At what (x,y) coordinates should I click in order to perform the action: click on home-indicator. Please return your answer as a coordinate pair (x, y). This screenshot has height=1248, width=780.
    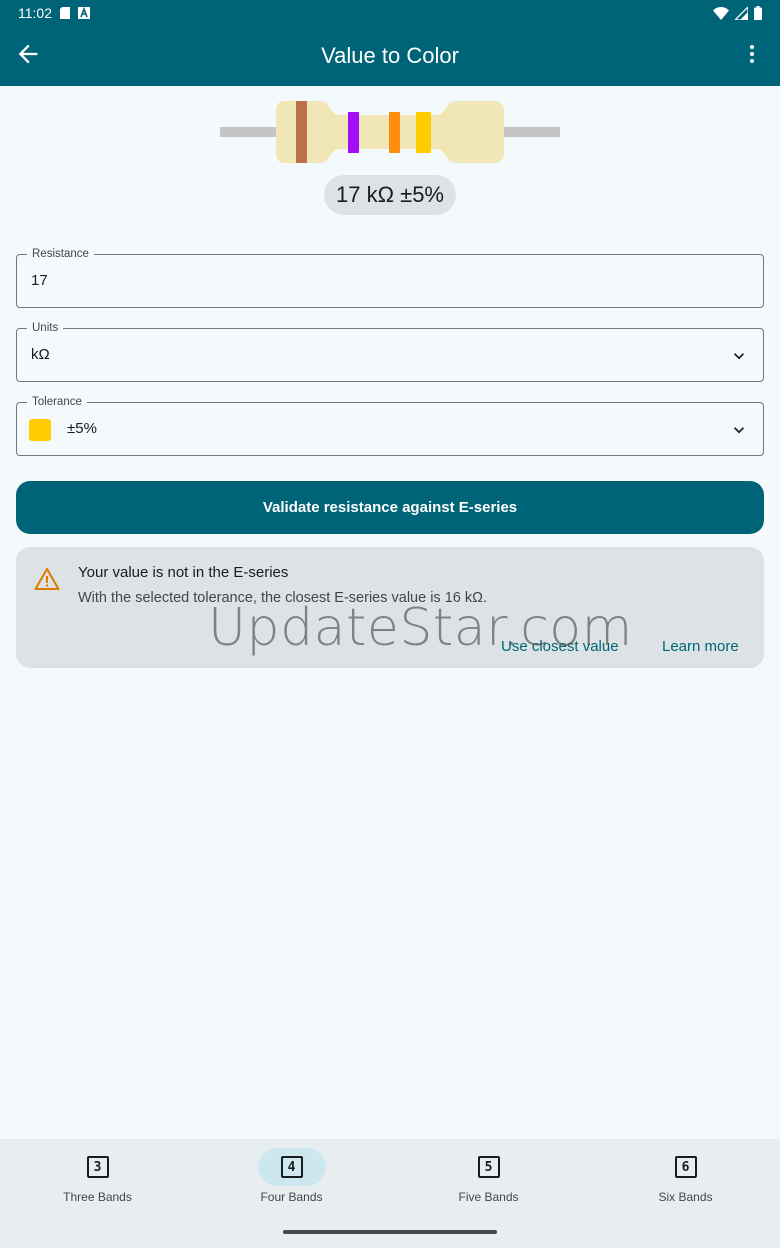
    Looking at the image, I should click on (390, 1232).